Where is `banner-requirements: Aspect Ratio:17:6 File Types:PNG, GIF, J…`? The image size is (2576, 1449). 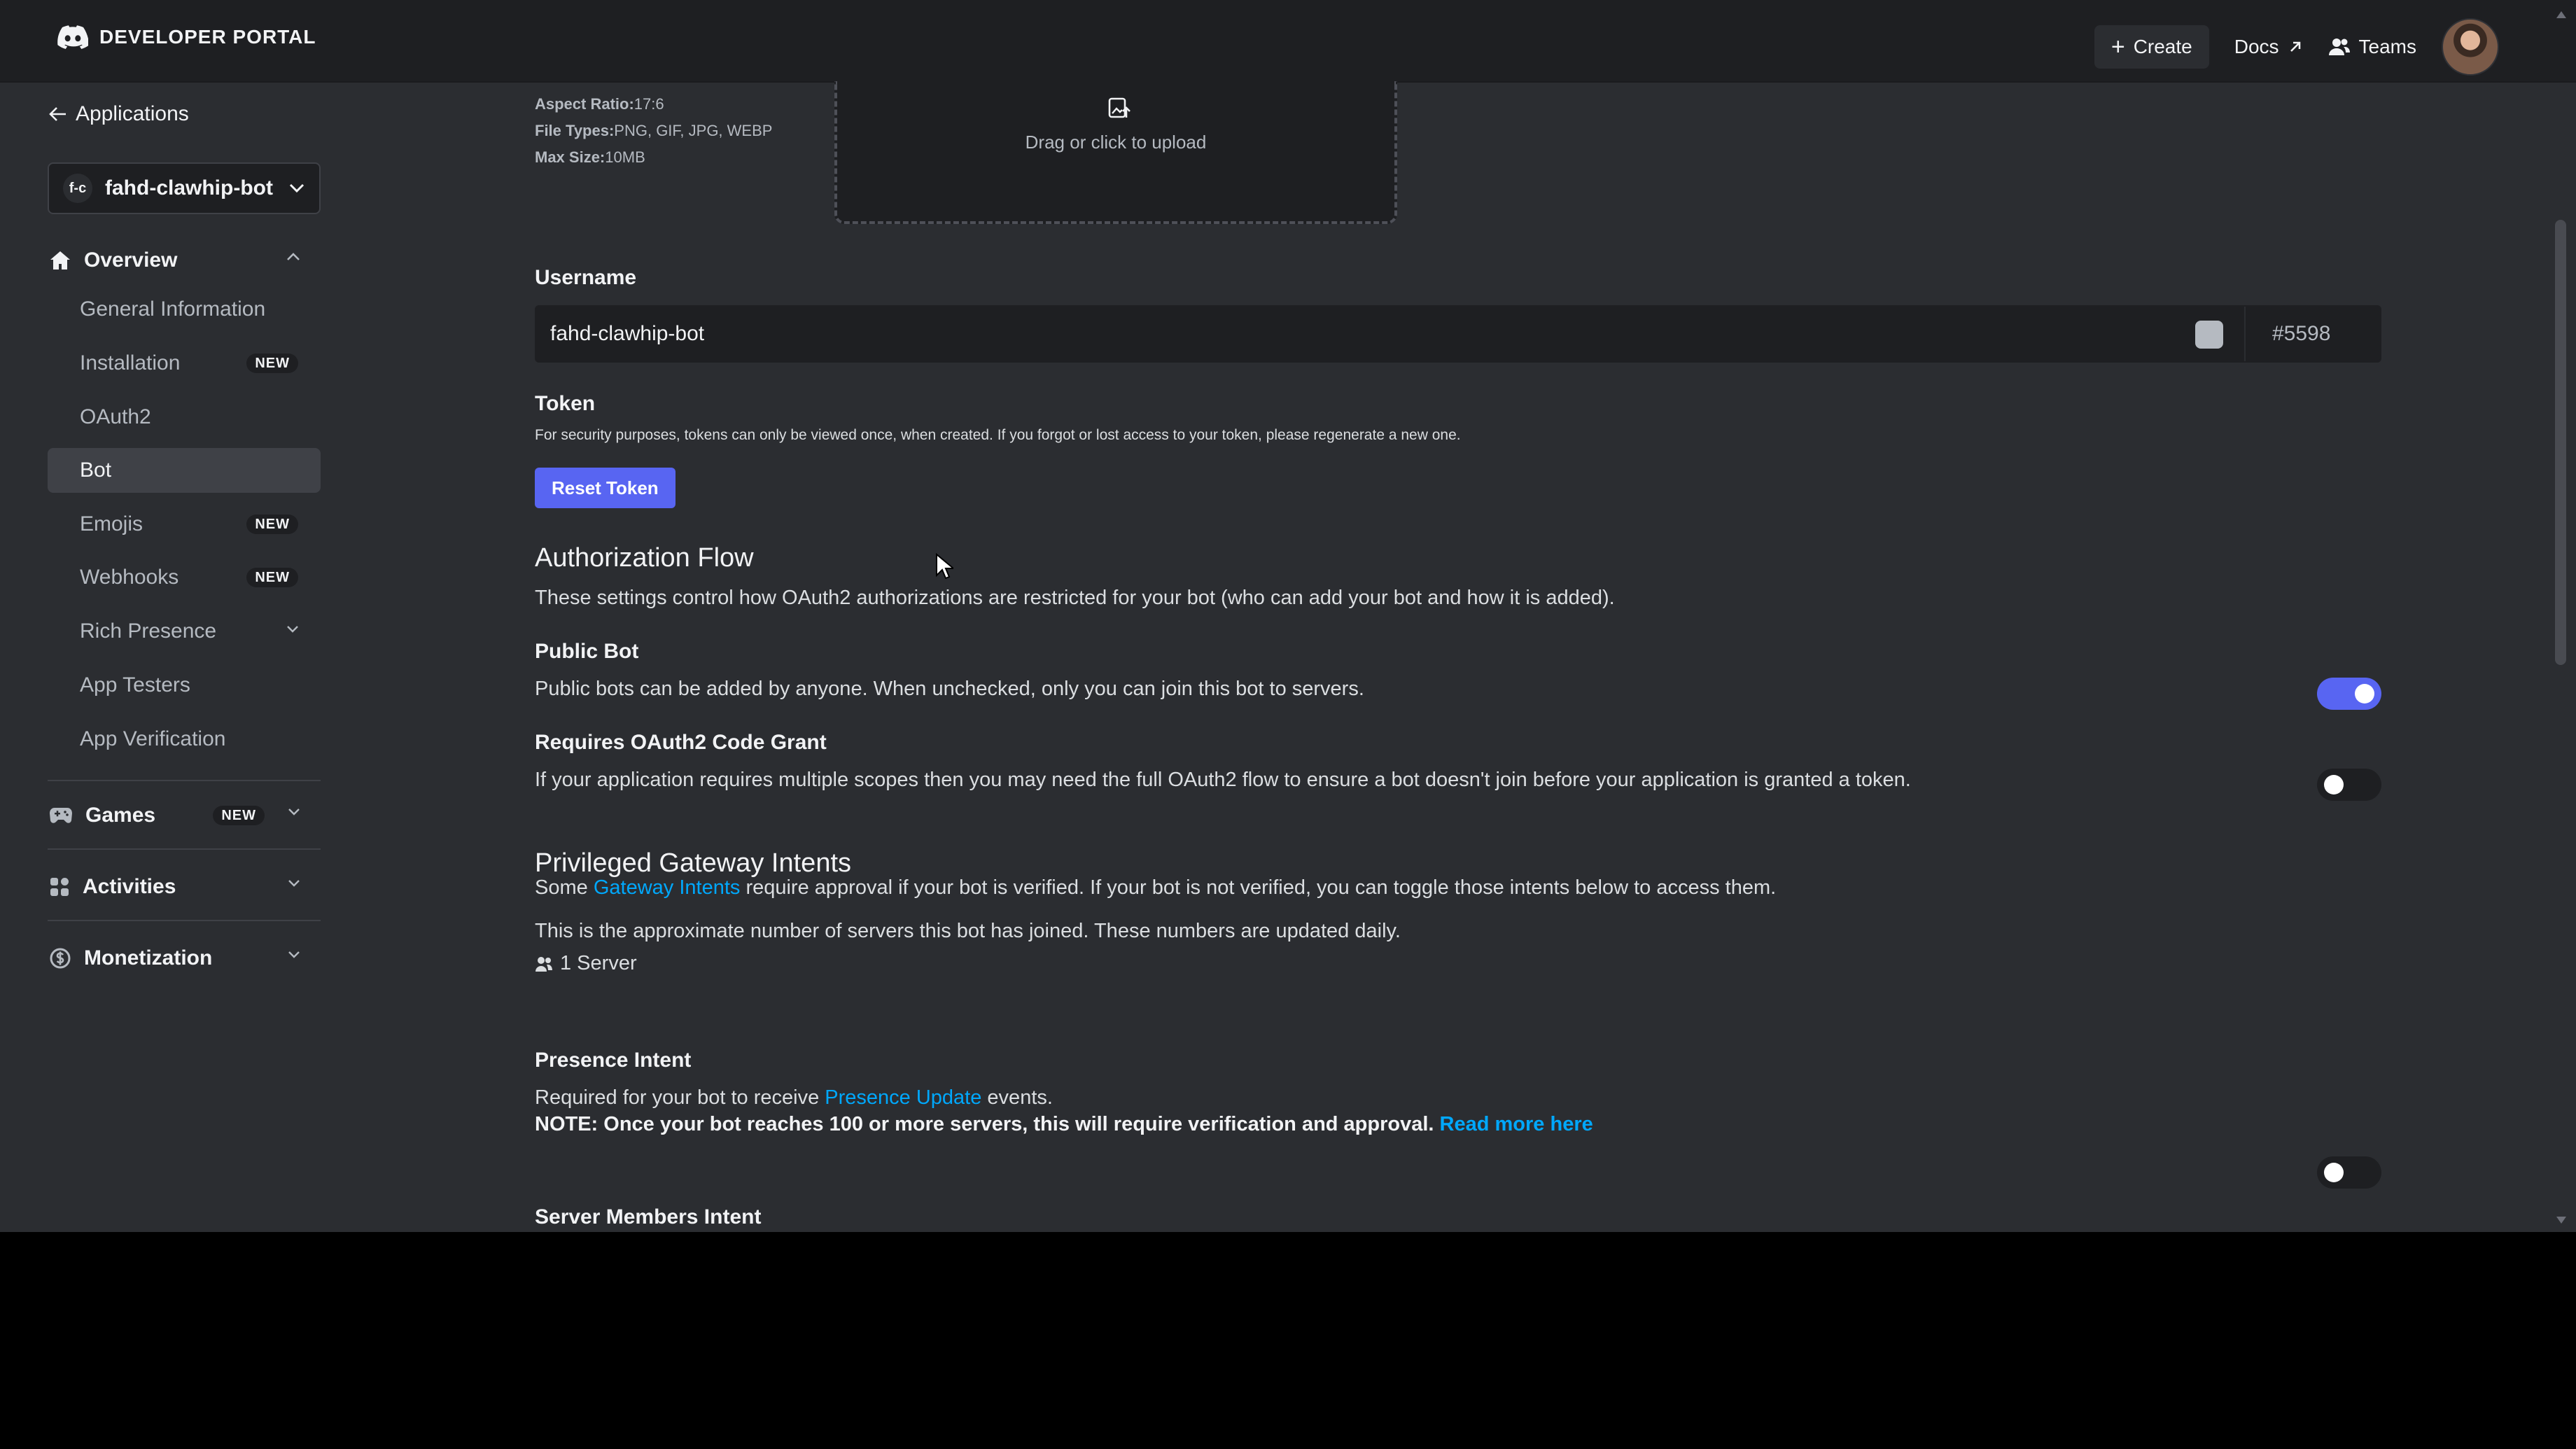 banner-requirements: Aspect Ratio:17:6 File Types:PNG, GIF, J… is located at coordinates (653, 123).